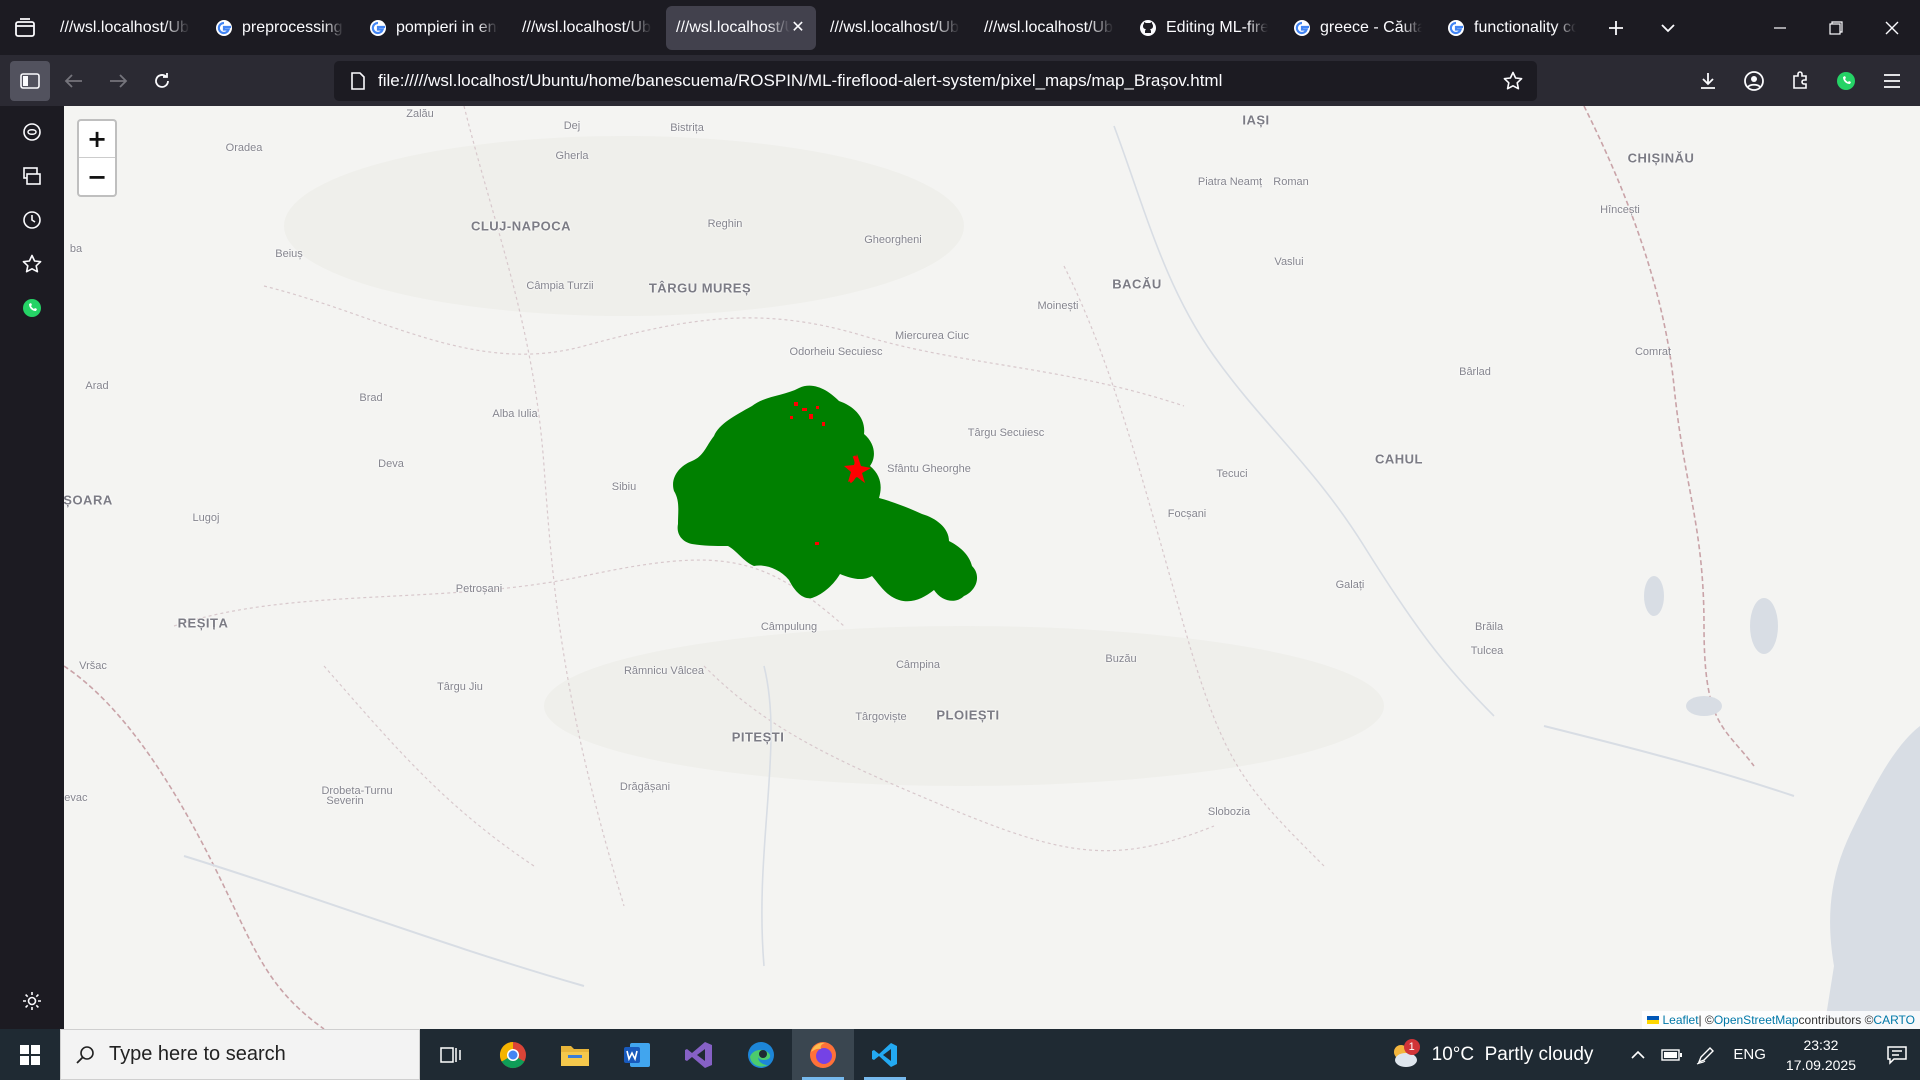  I want to click on place-label: Târgoviște, so click(881, 717).